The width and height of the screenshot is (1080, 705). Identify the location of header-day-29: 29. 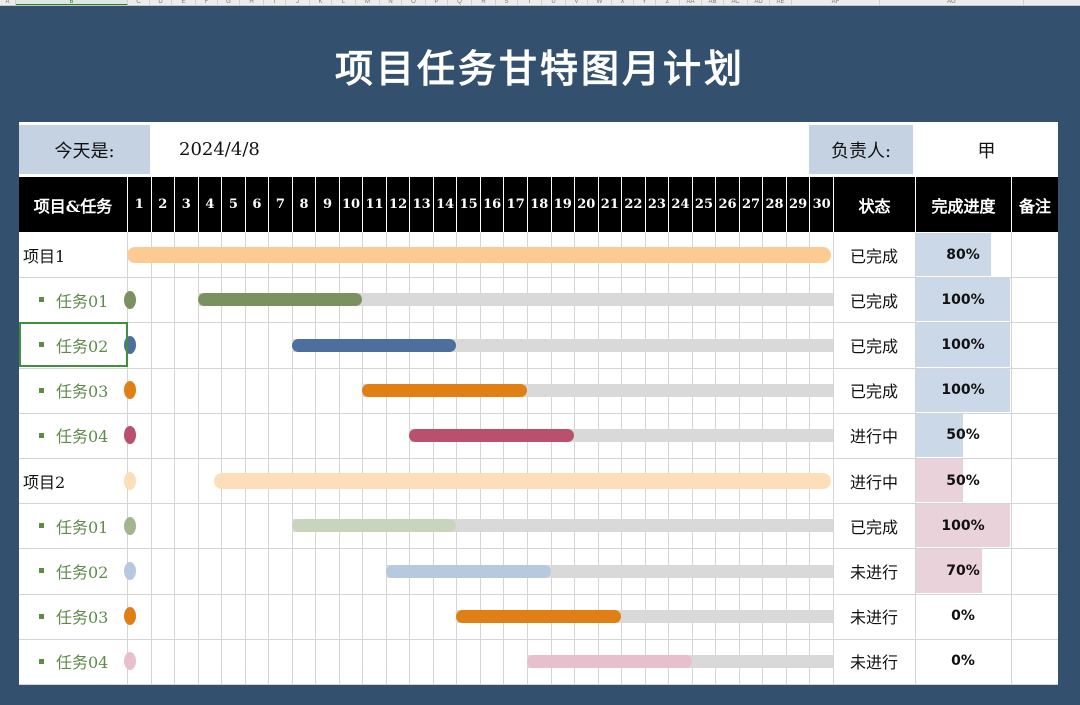
(797, 204).